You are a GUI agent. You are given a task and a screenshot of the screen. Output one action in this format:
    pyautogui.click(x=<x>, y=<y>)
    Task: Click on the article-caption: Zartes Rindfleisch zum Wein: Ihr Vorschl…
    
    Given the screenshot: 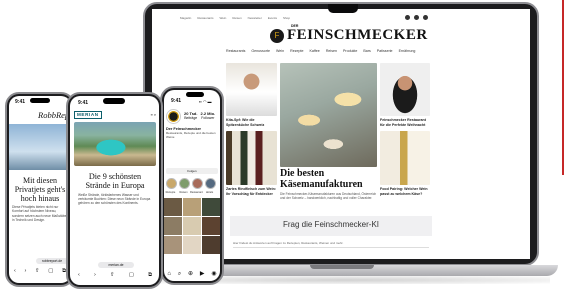 What is the action you would take?
    pyautogui.click(x=251, y=191)
    